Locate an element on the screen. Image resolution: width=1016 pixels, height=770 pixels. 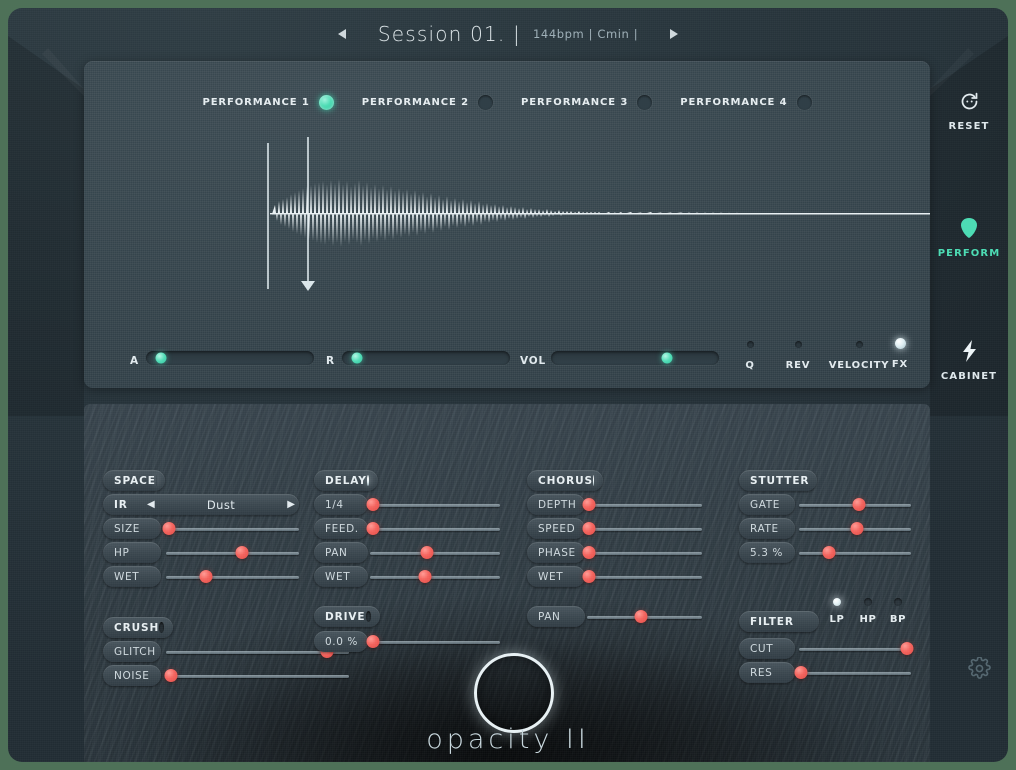
filter-mode-lp: LP is located at coordinates (837, 611).